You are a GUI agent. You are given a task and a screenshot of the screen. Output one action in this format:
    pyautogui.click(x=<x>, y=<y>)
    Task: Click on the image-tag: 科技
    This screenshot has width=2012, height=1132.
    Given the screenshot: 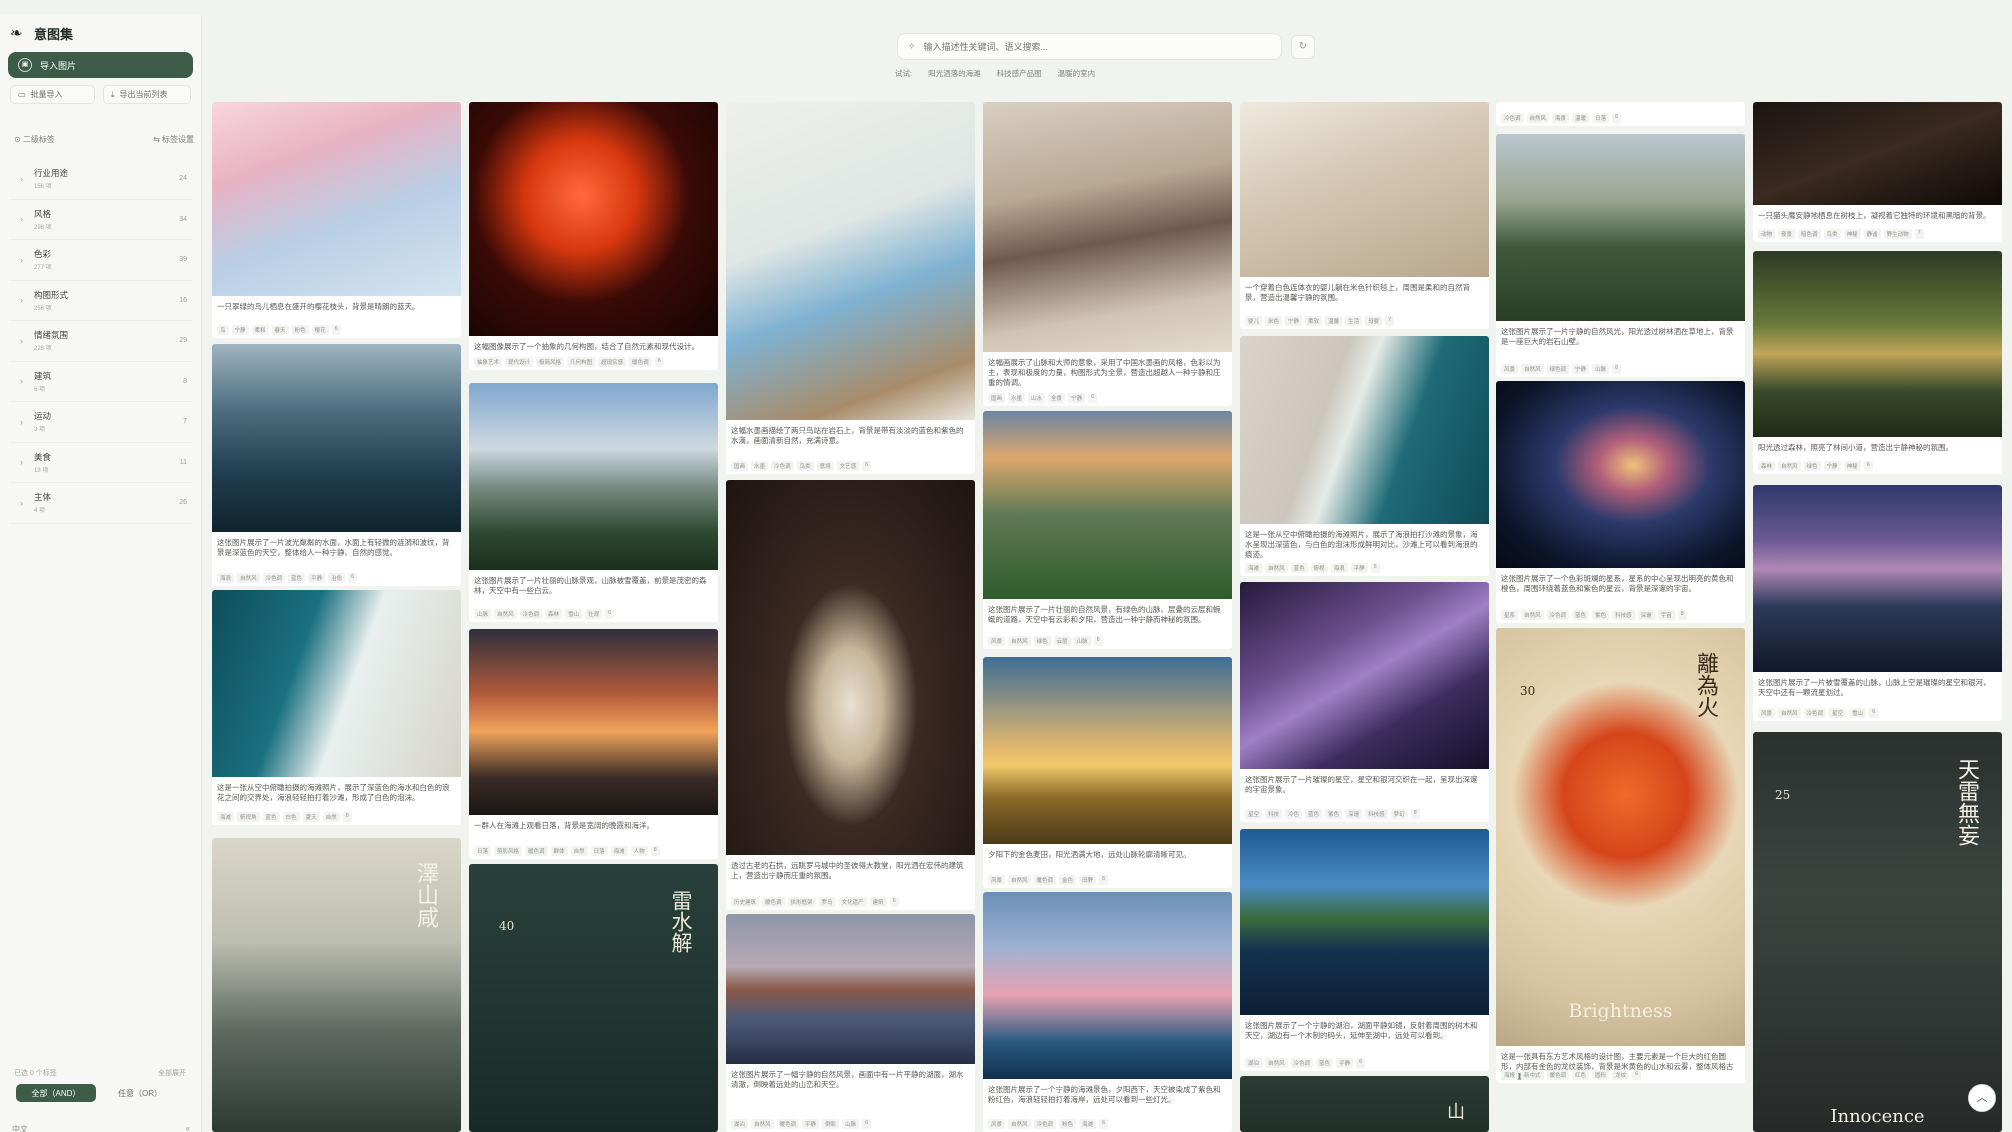 What is the action you would take?
    pyautogui.click(x=1274, y=814)
    